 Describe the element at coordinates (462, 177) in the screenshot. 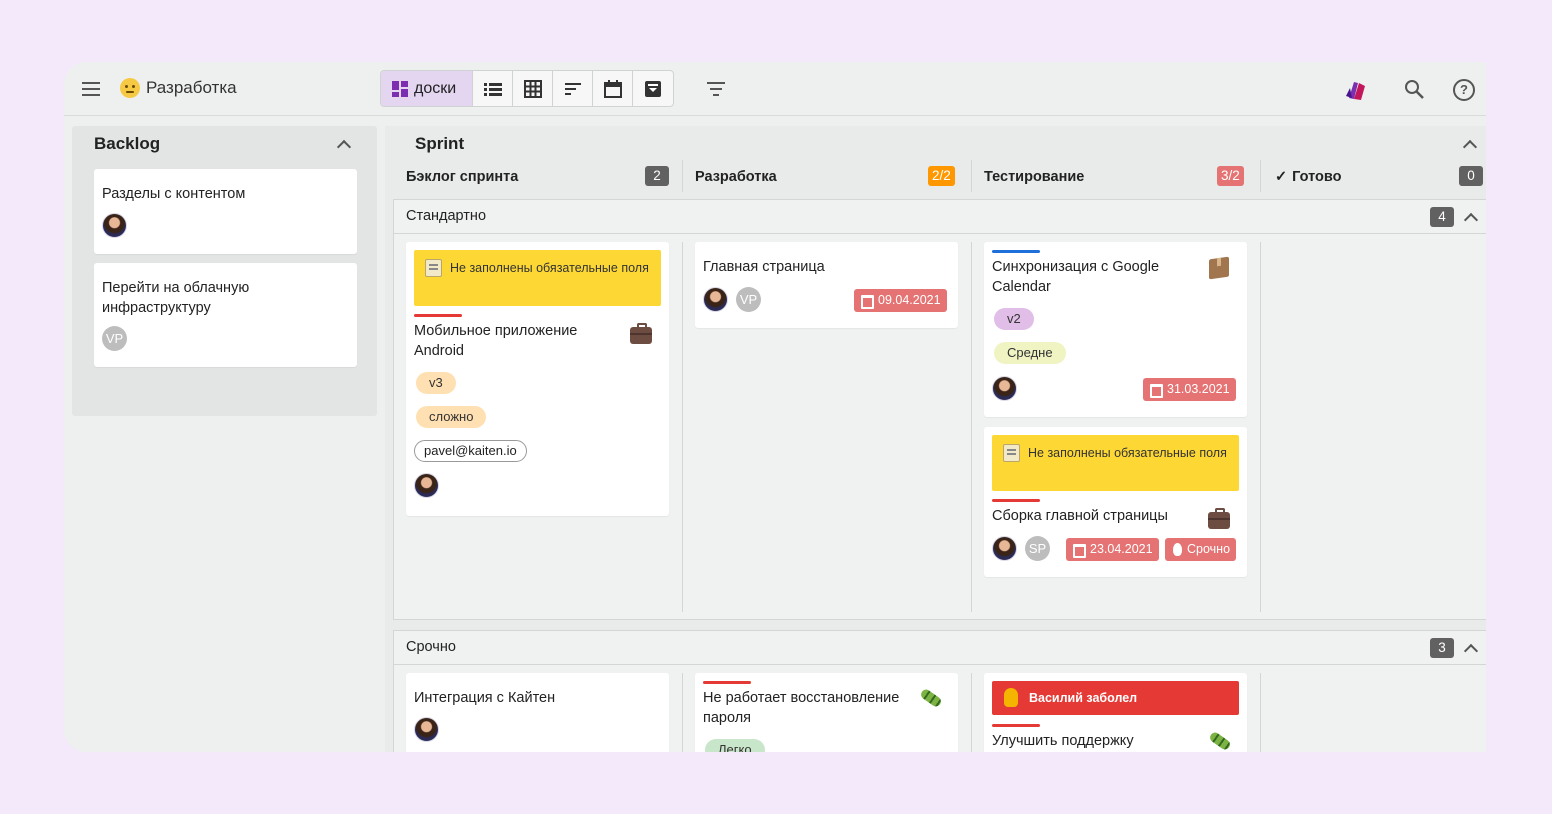

I see `column-header: Бэклог спринта` at that location.